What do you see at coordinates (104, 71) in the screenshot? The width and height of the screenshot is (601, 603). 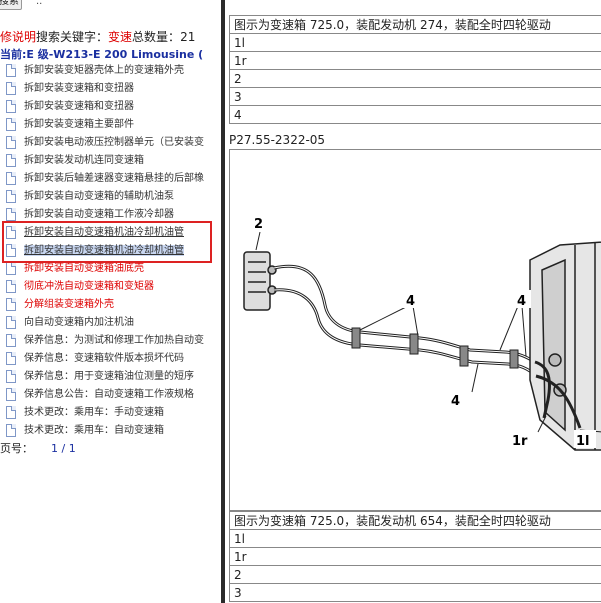 I see `list-item: 拆卸安装变矩器壳体上的变速箱外壳` at bounding box center [104, 71].